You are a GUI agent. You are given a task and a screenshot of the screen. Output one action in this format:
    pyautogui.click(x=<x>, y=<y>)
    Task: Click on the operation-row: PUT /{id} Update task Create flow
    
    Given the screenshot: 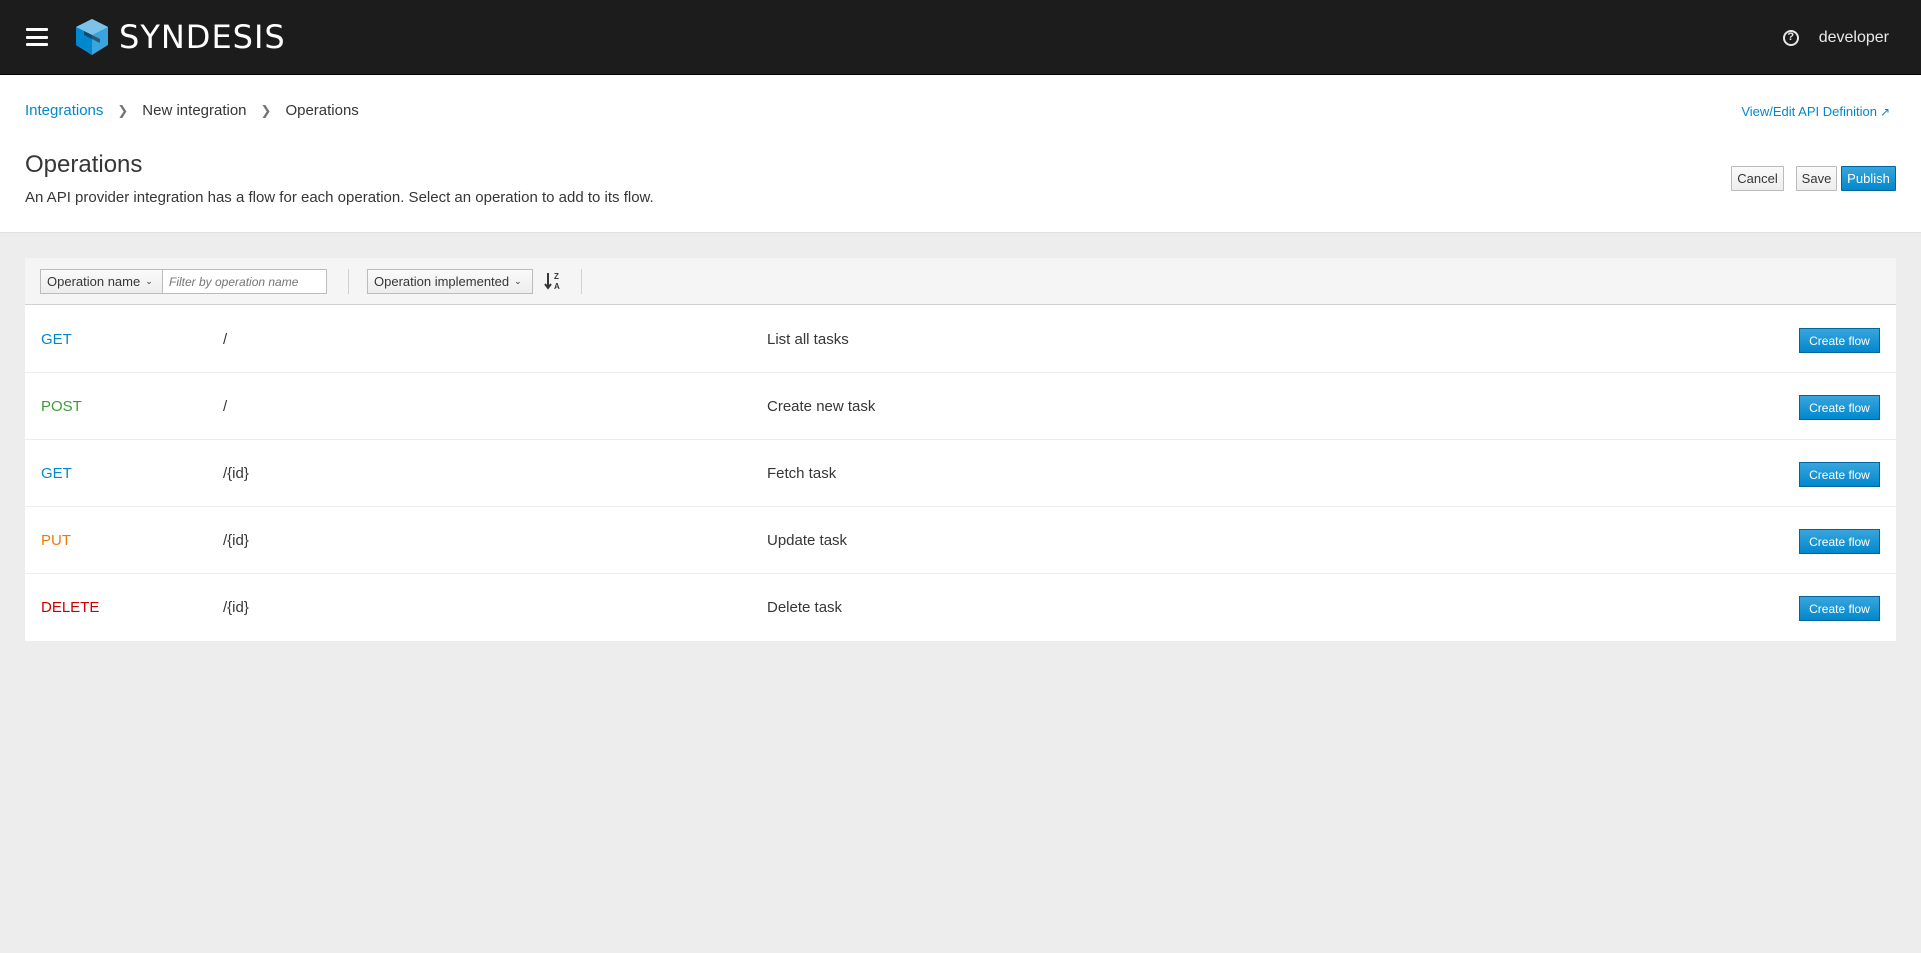 What is the action you would take?
    pyautogui.click(x=960, y=540)
    